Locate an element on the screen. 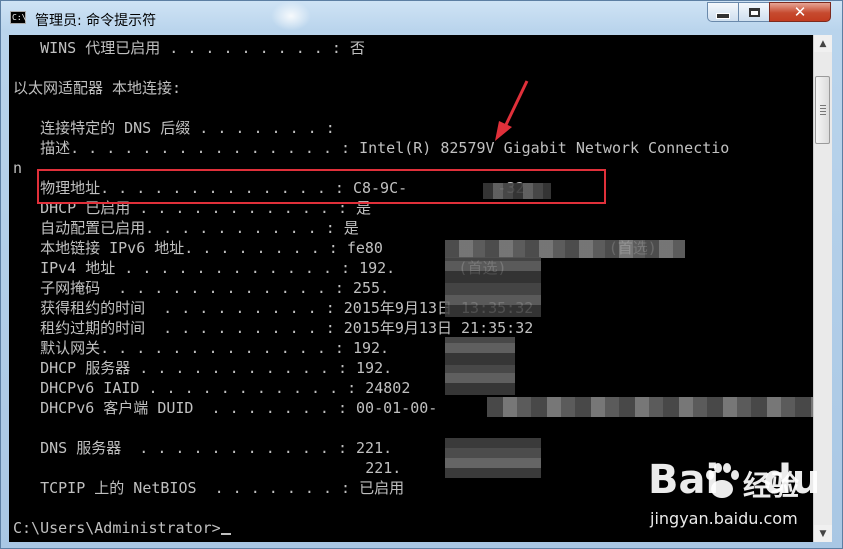 This screenshot has width=843, height=549. watermark-cn-text: 经验 is located at coordinates (771, 485).